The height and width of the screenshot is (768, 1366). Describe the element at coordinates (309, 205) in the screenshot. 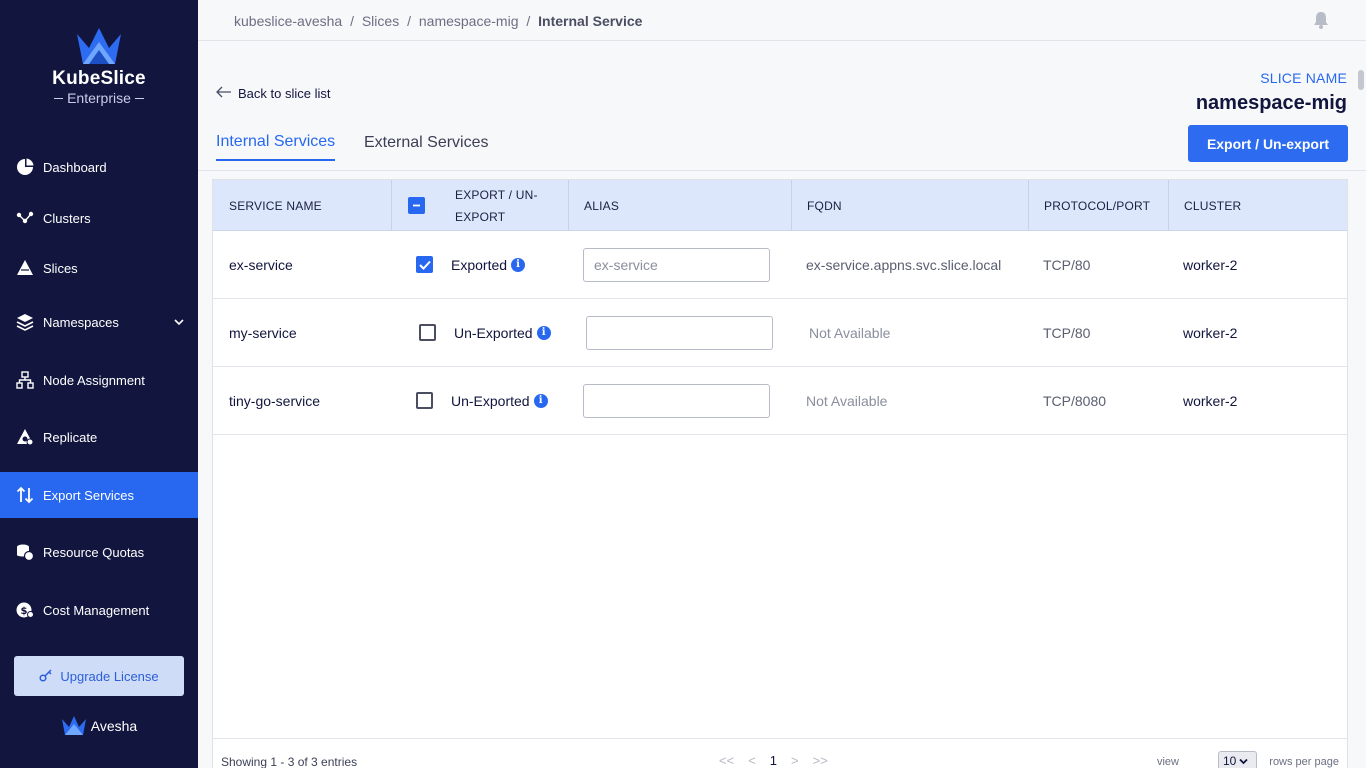

I see `col-service-name: SERVICE NAME` at that location.